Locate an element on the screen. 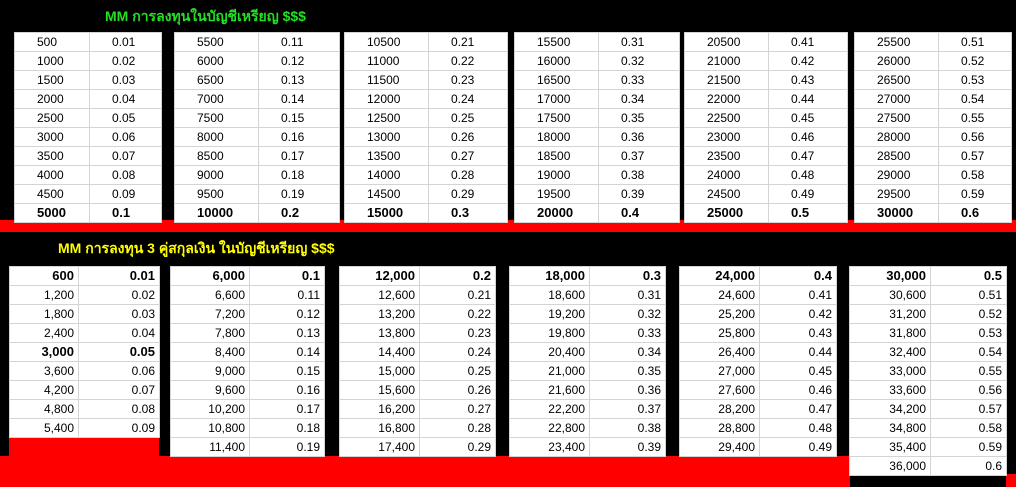 The width and height of the screenshot is (1016, 487). table-row: 14,400 0.24 is located at coordinates (417, 352).